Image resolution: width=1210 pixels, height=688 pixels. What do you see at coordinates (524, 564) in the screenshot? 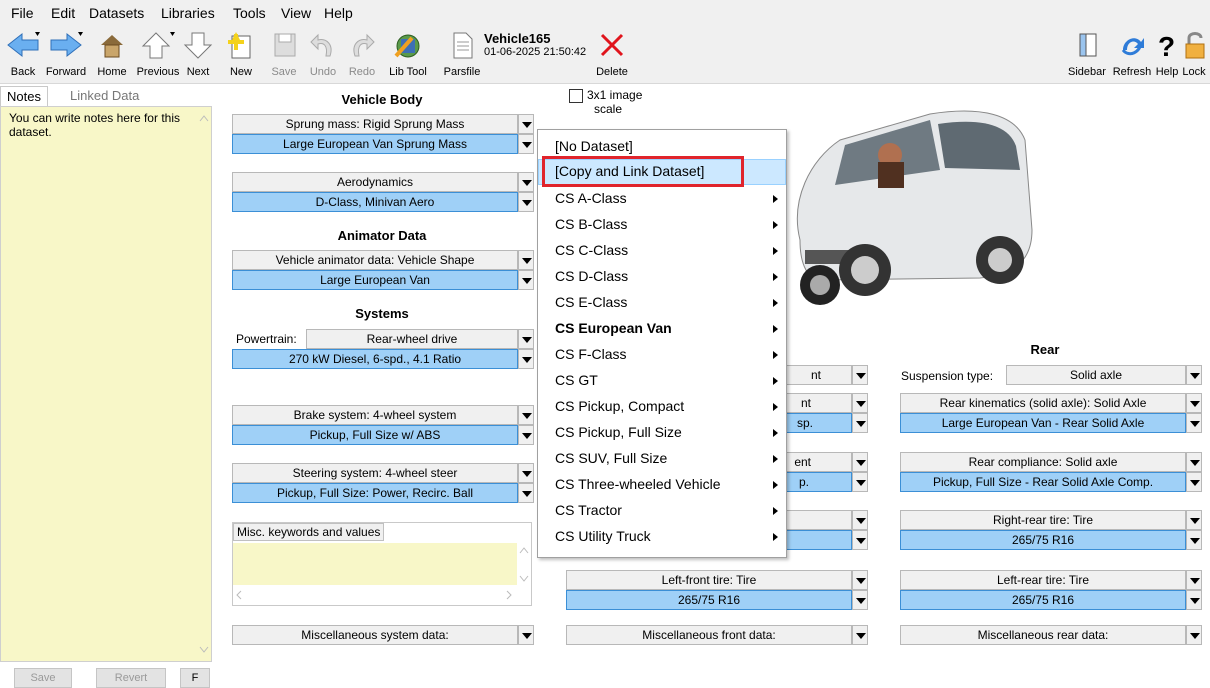
I see `misc-vertical-scrollbar` at bounding box center [524, 564].